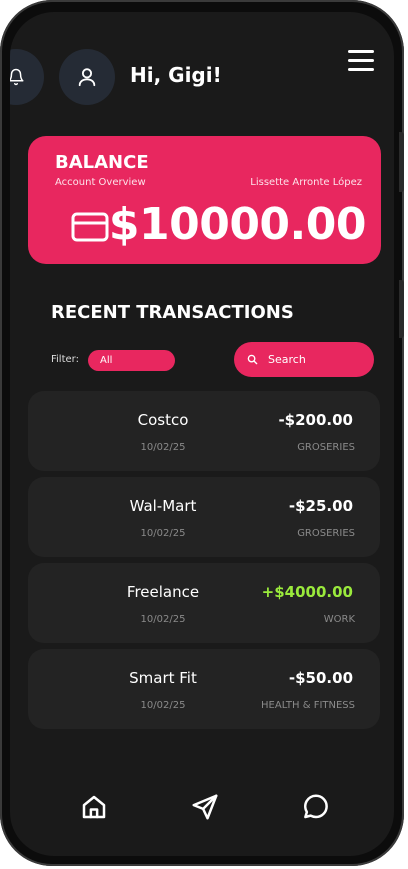 Image resolution: width=408 pixels, height=869 pixels. Describe the element at coordinates (17, 77) in the screenshot. I see `bell-icon` at that location.